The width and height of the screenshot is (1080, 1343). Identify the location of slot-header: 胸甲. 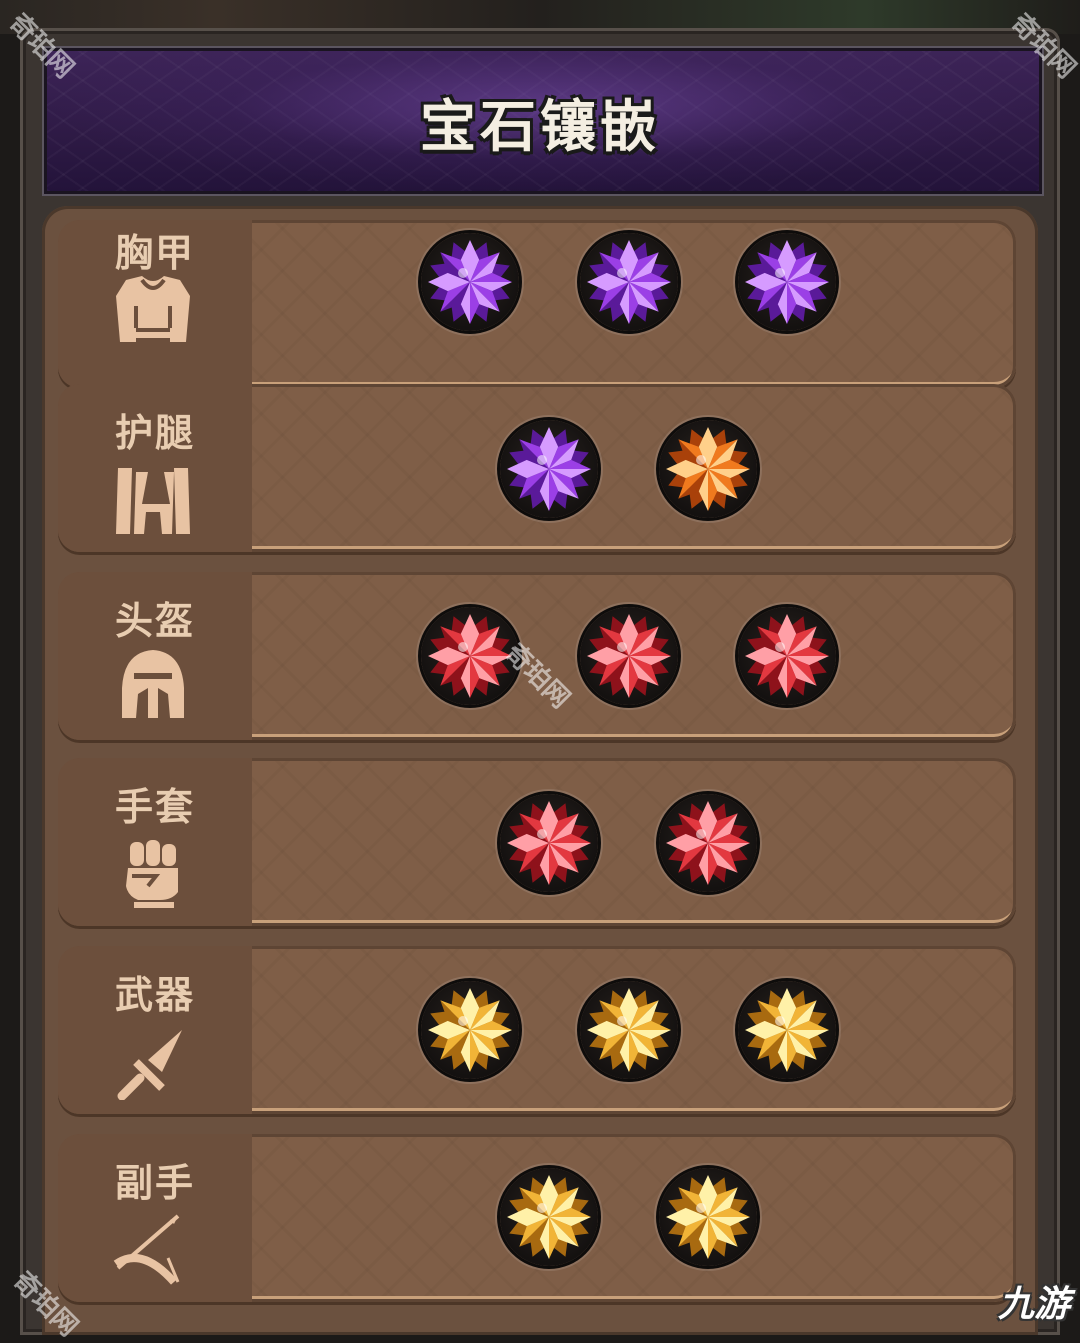
(155, 304).